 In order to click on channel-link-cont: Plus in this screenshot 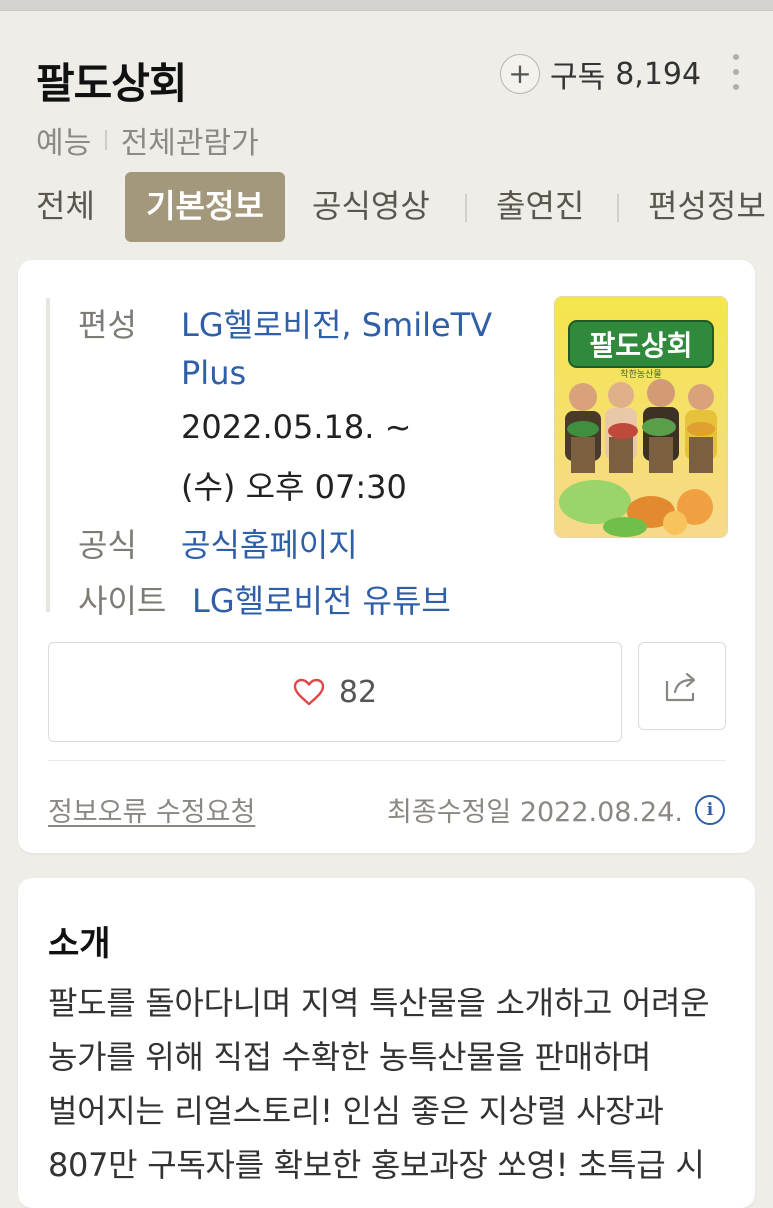, I will do `click(213, 373)`.